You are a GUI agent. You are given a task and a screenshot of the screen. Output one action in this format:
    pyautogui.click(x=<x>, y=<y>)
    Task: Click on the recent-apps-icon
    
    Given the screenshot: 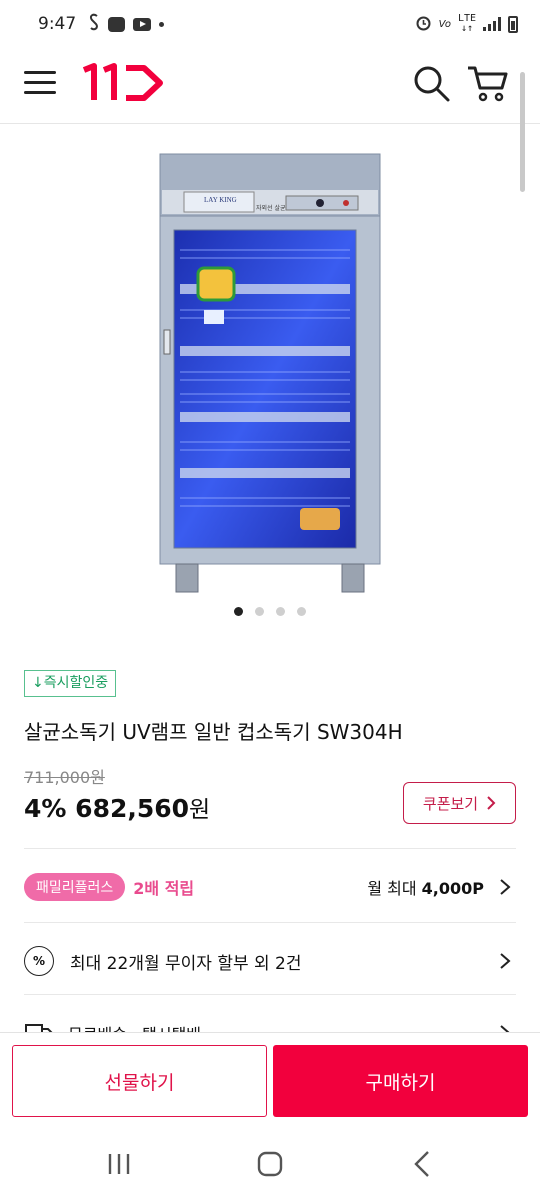 What is the action you would take?
    pyautogui.click(x=120, y=1164)
    